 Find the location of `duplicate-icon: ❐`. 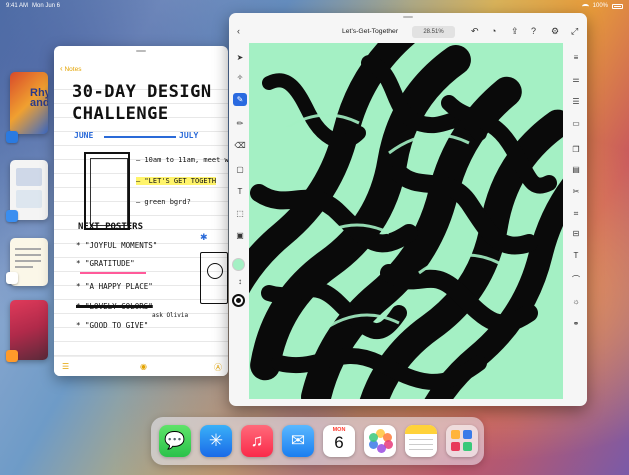

duplicate-icon: ❐ is located at coordinates (576, 149).